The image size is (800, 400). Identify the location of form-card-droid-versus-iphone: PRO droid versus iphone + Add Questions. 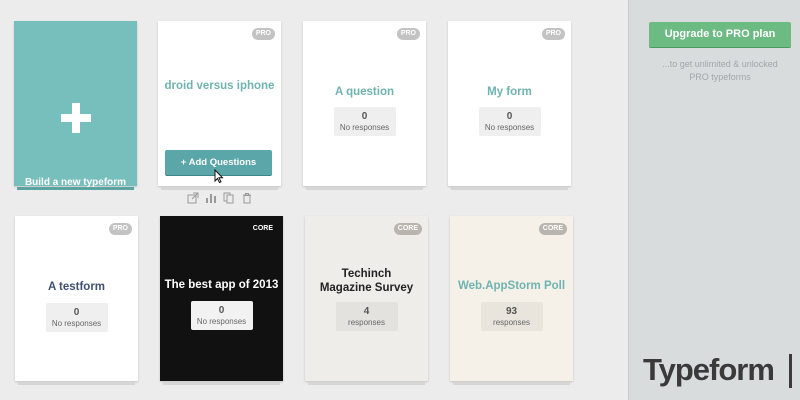
(219, 105).